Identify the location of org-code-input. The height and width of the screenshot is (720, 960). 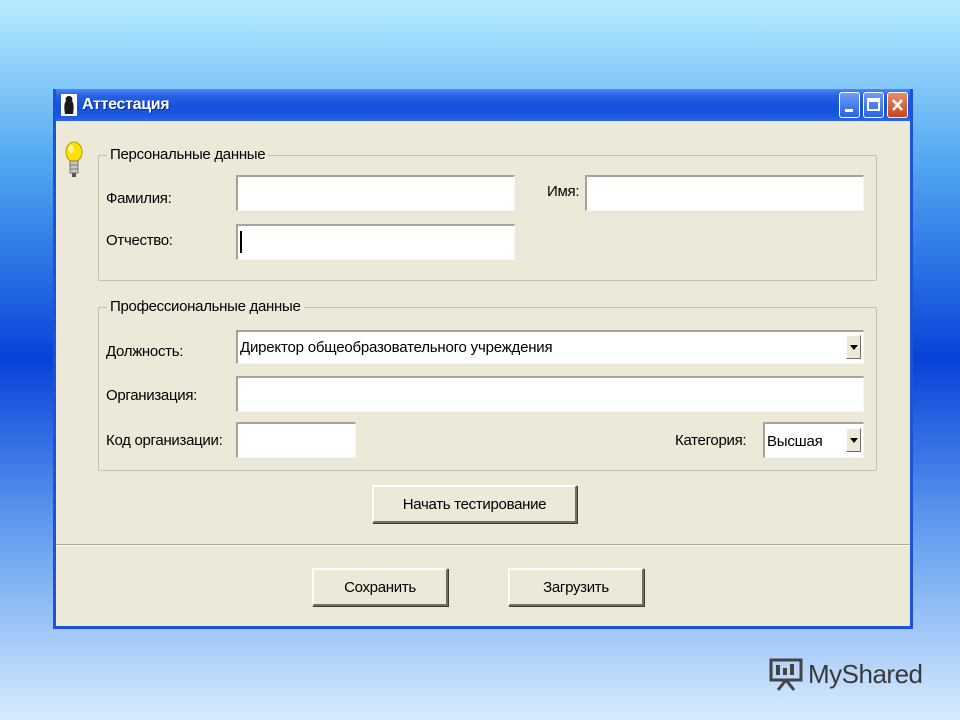
(296, 440).